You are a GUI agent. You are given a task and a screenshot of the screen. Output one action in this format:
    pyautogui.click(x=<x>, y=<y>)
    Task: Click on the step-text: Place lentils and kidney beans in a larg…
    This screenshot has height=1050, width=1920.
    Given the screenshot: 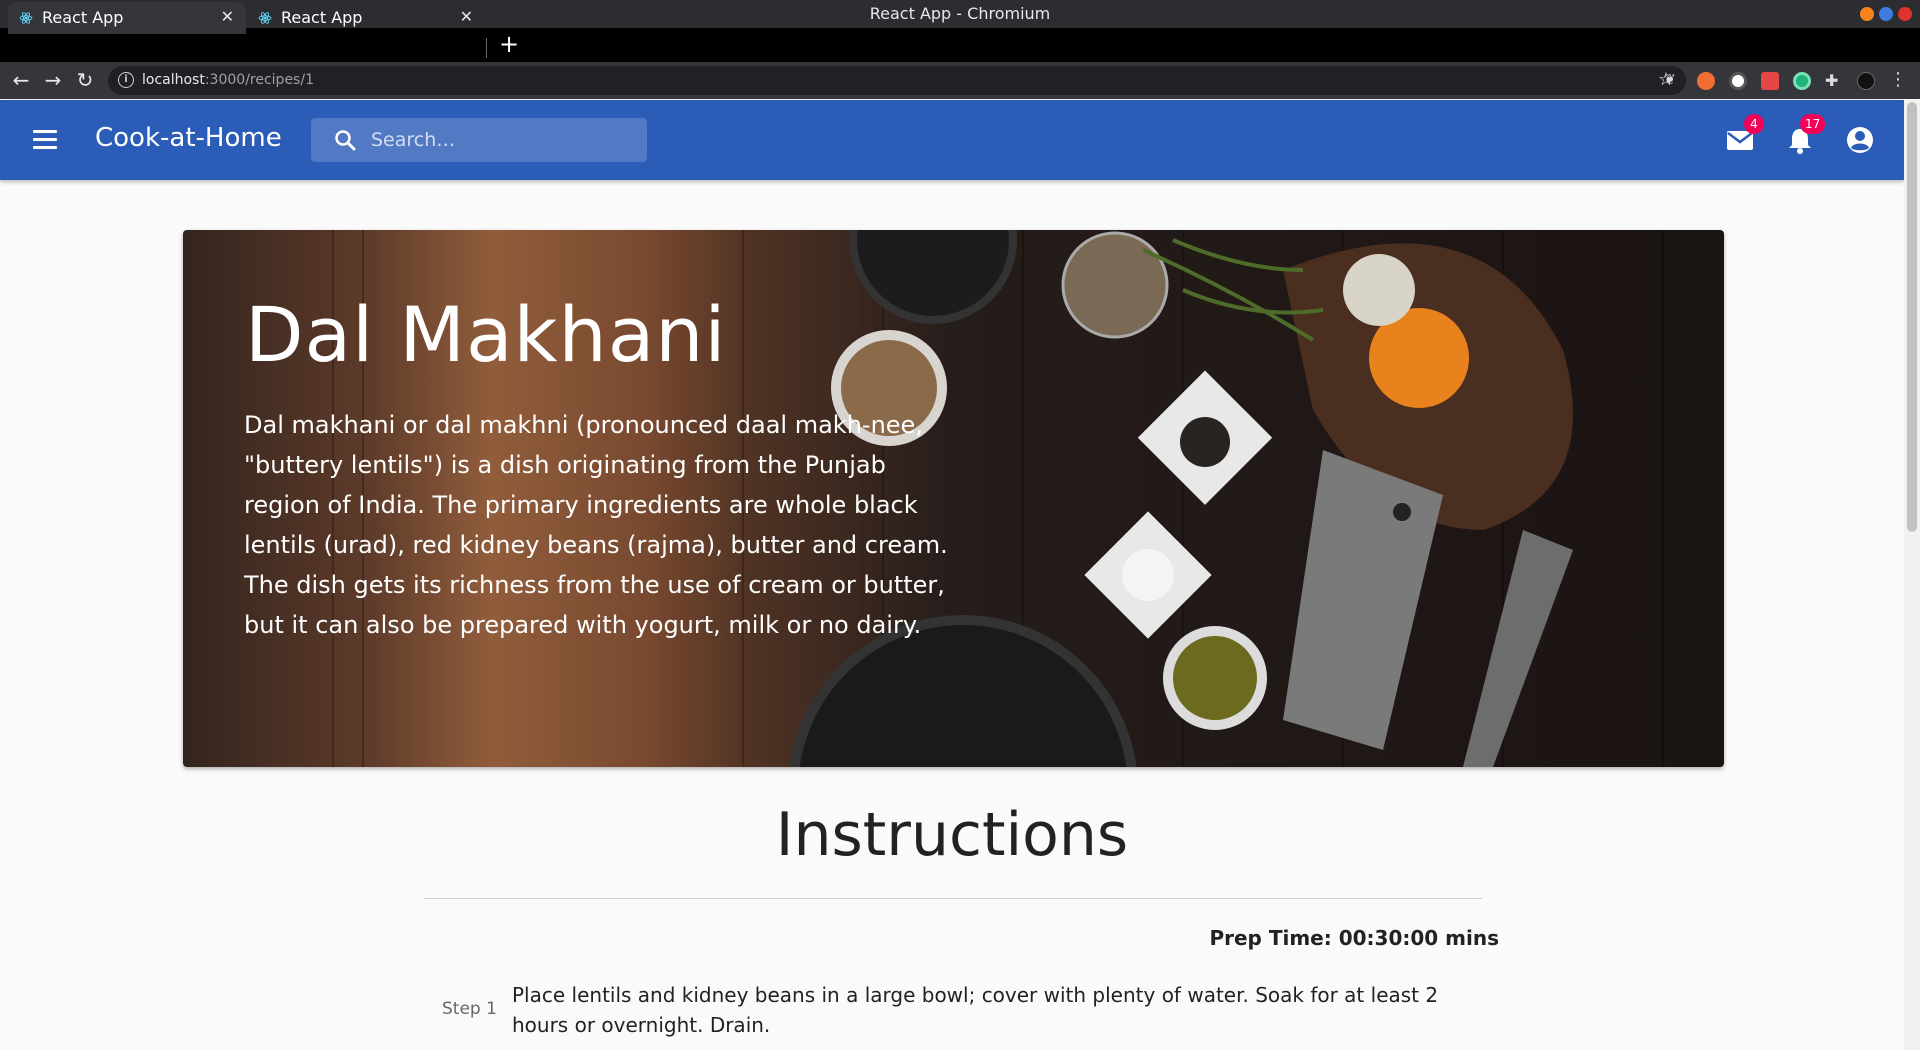 What is the action you would take?
    pyautogui.click(x=975, y=1010)
    